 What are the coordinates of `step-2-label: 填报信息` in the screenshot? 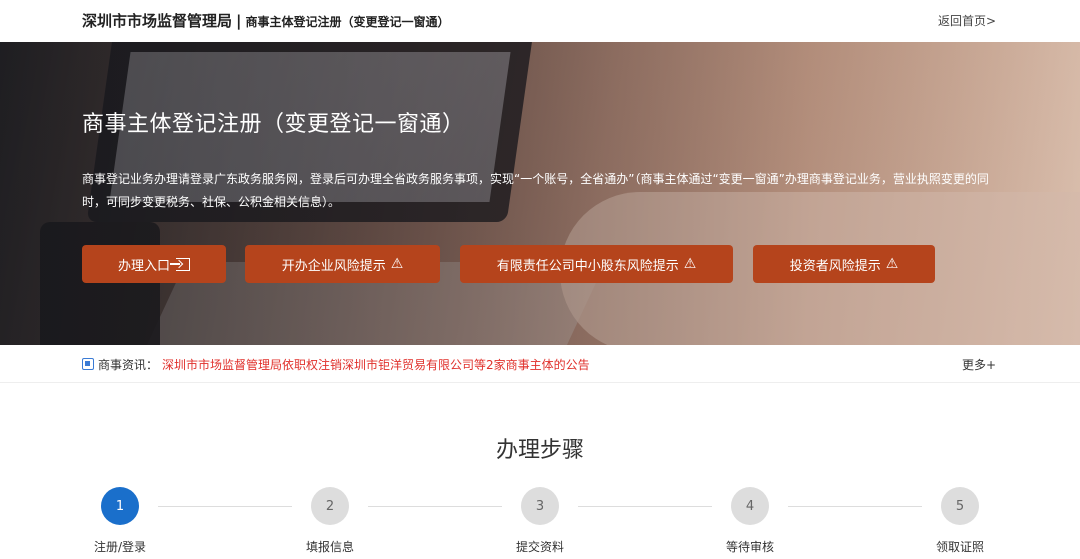 It's located at (330, 547).